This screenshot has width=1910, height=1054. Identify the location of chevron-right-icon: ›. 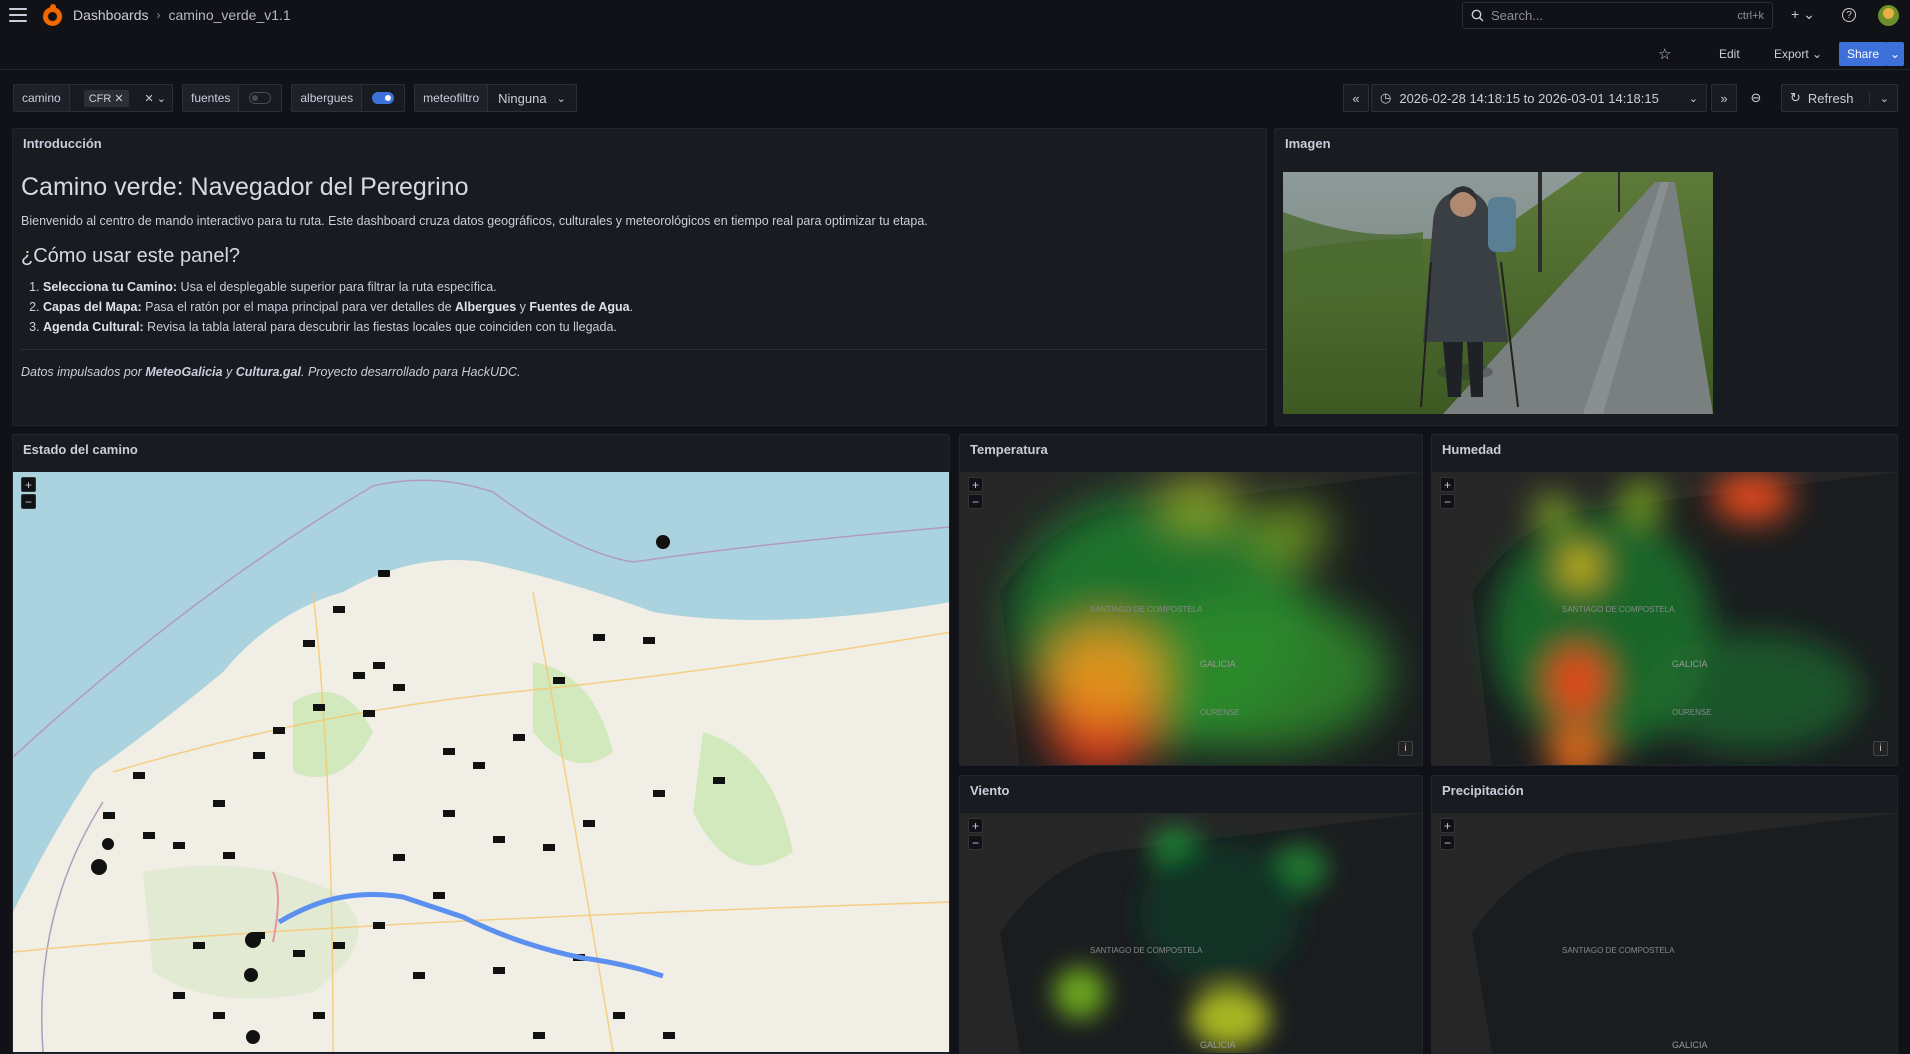
(158, 15).